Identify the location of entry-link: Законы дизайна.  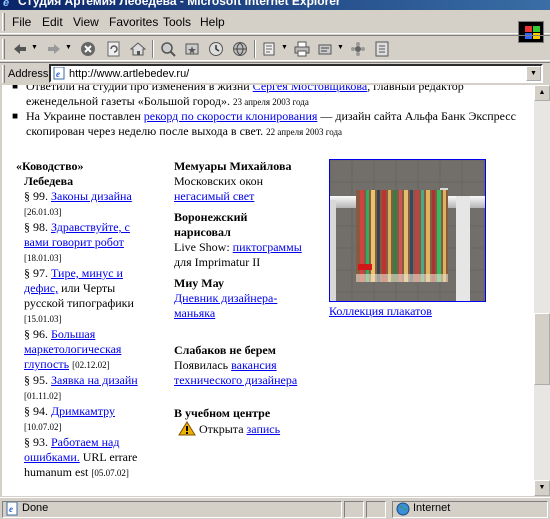
(91, 196).